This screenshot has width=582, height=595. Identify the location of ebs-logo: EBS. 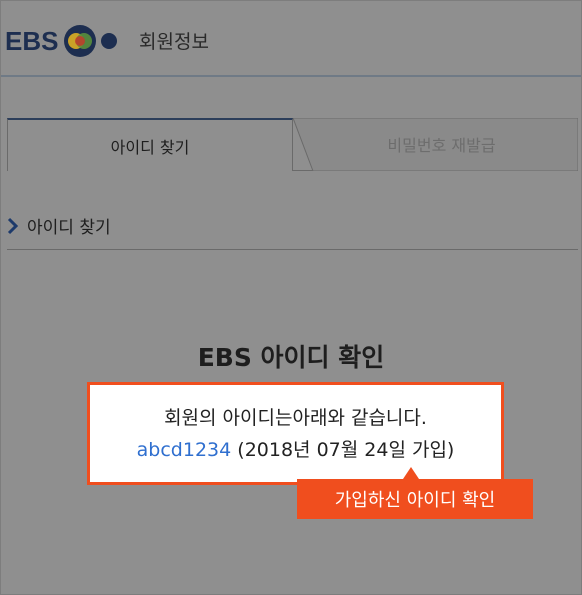
(64, 41).